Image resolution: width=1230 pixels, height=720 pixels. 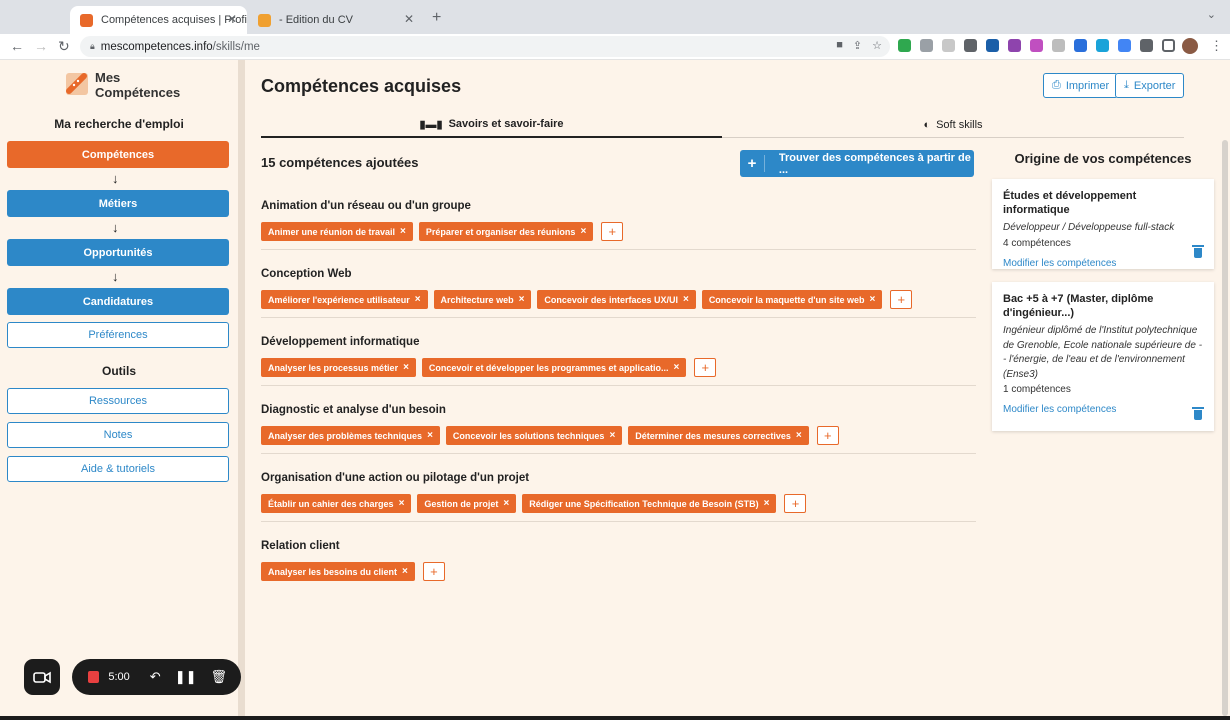 I want to click on logo-icon, so click(x=77, y=84).